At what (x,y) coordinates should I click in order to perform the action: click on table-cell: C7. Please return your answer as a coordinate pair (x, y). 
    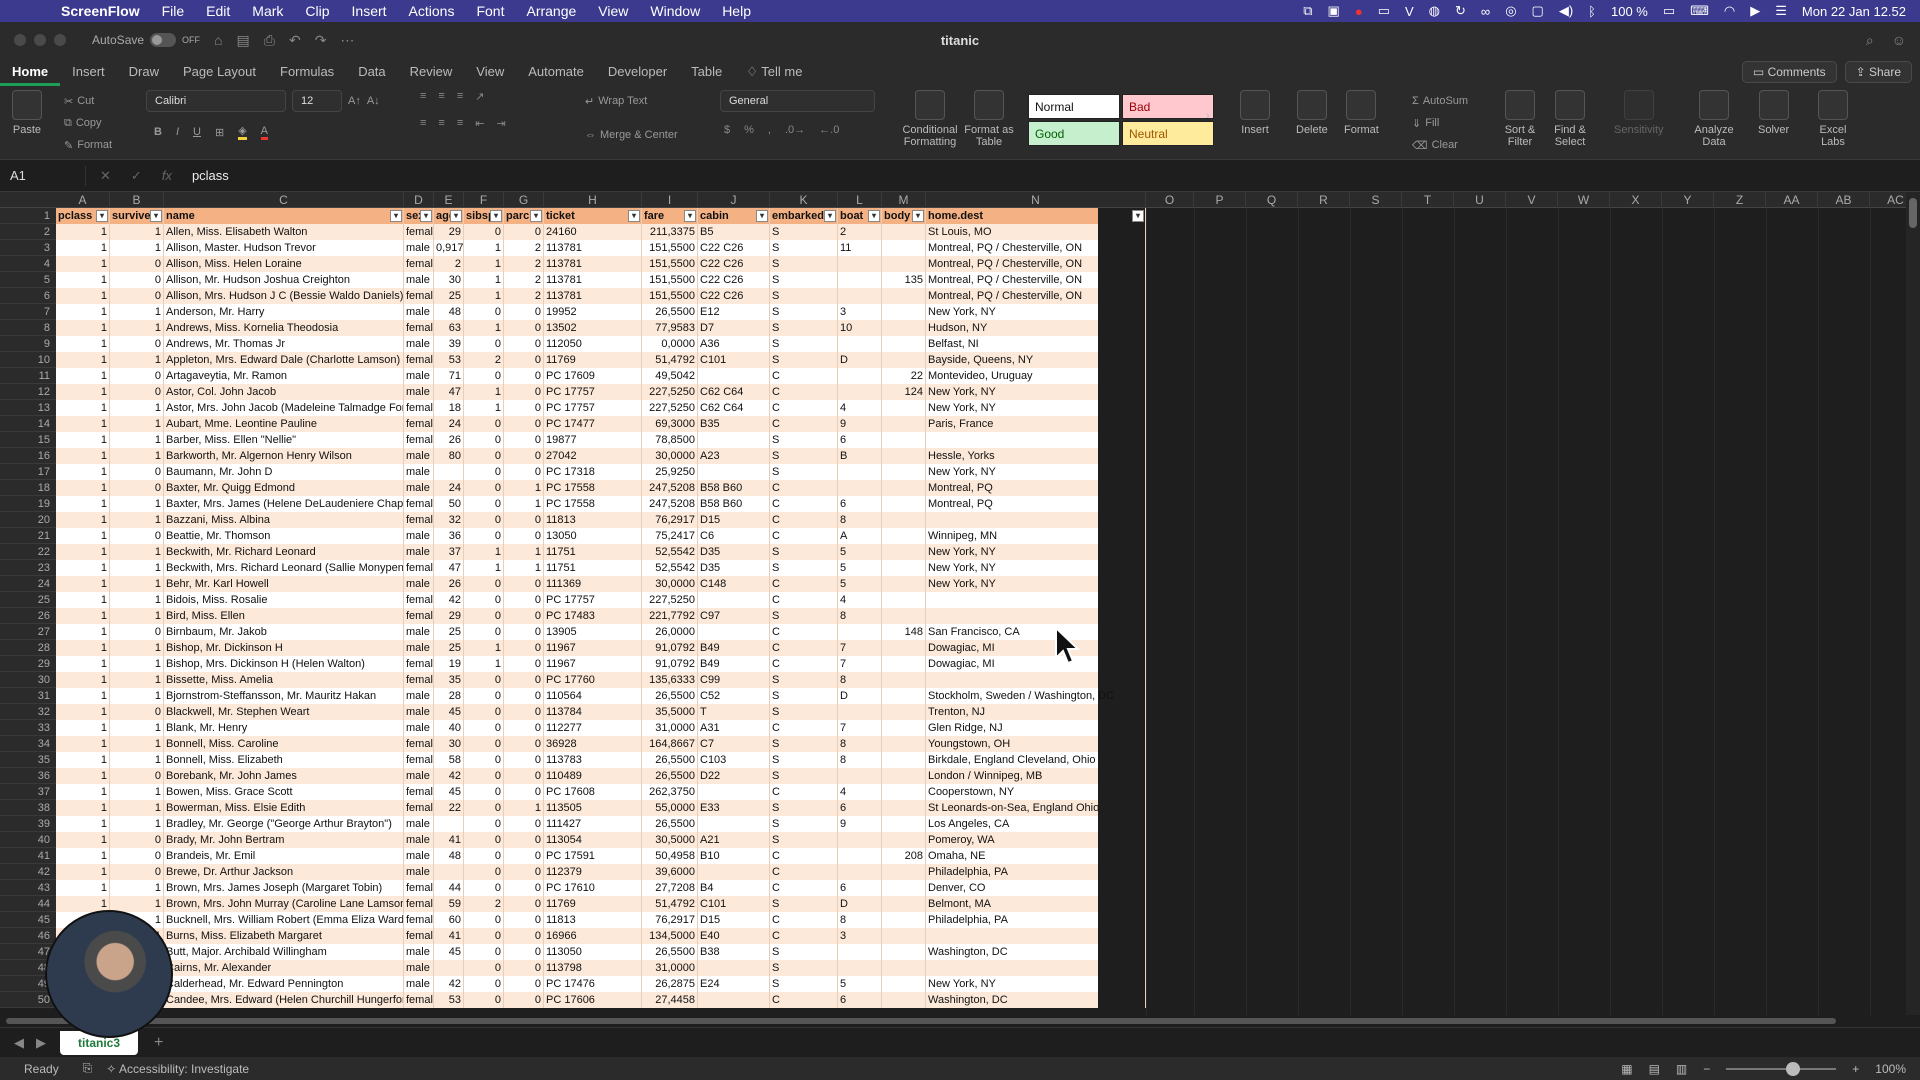
    Looking at the image, I should click on (734, 744).